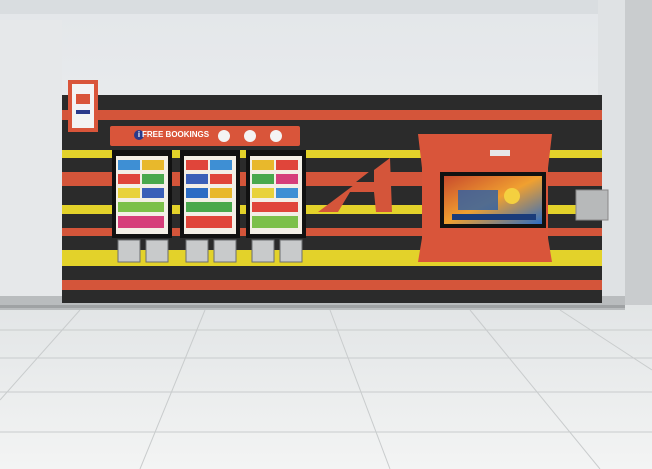 The height and width of the screenshot is (469, 652). What do you see at coordinates (638, 165) in the screenshot?
I see `right-column` at bounding box center [638, 165].